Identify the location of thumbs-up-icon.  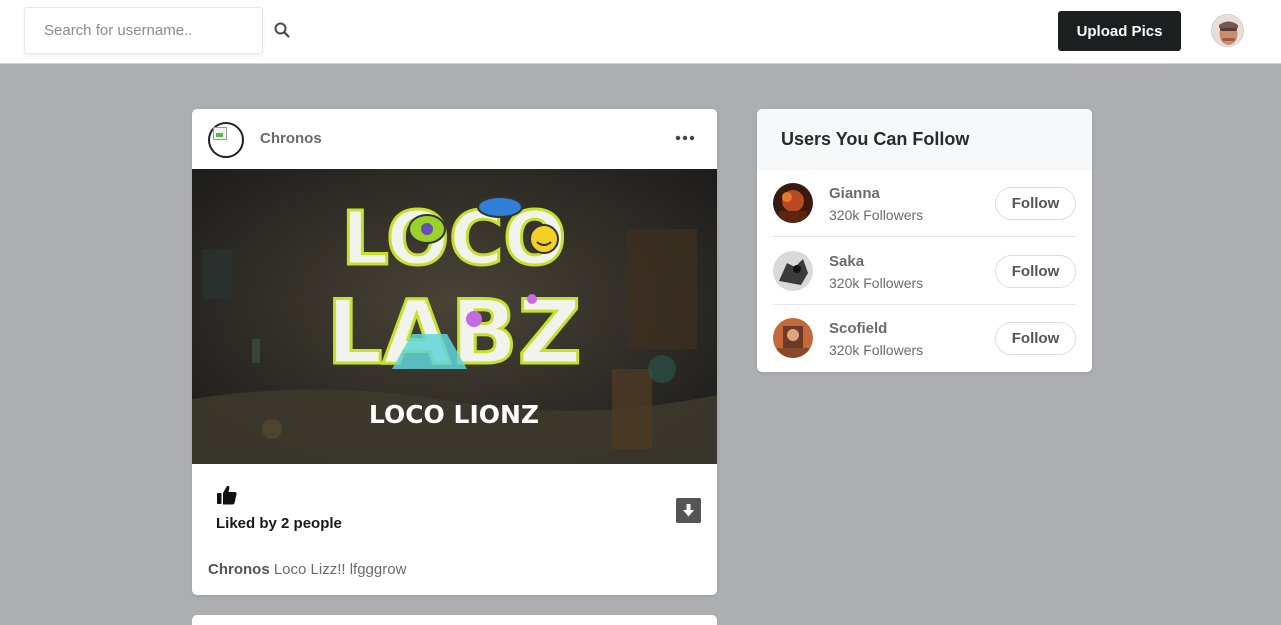
(227, 495).